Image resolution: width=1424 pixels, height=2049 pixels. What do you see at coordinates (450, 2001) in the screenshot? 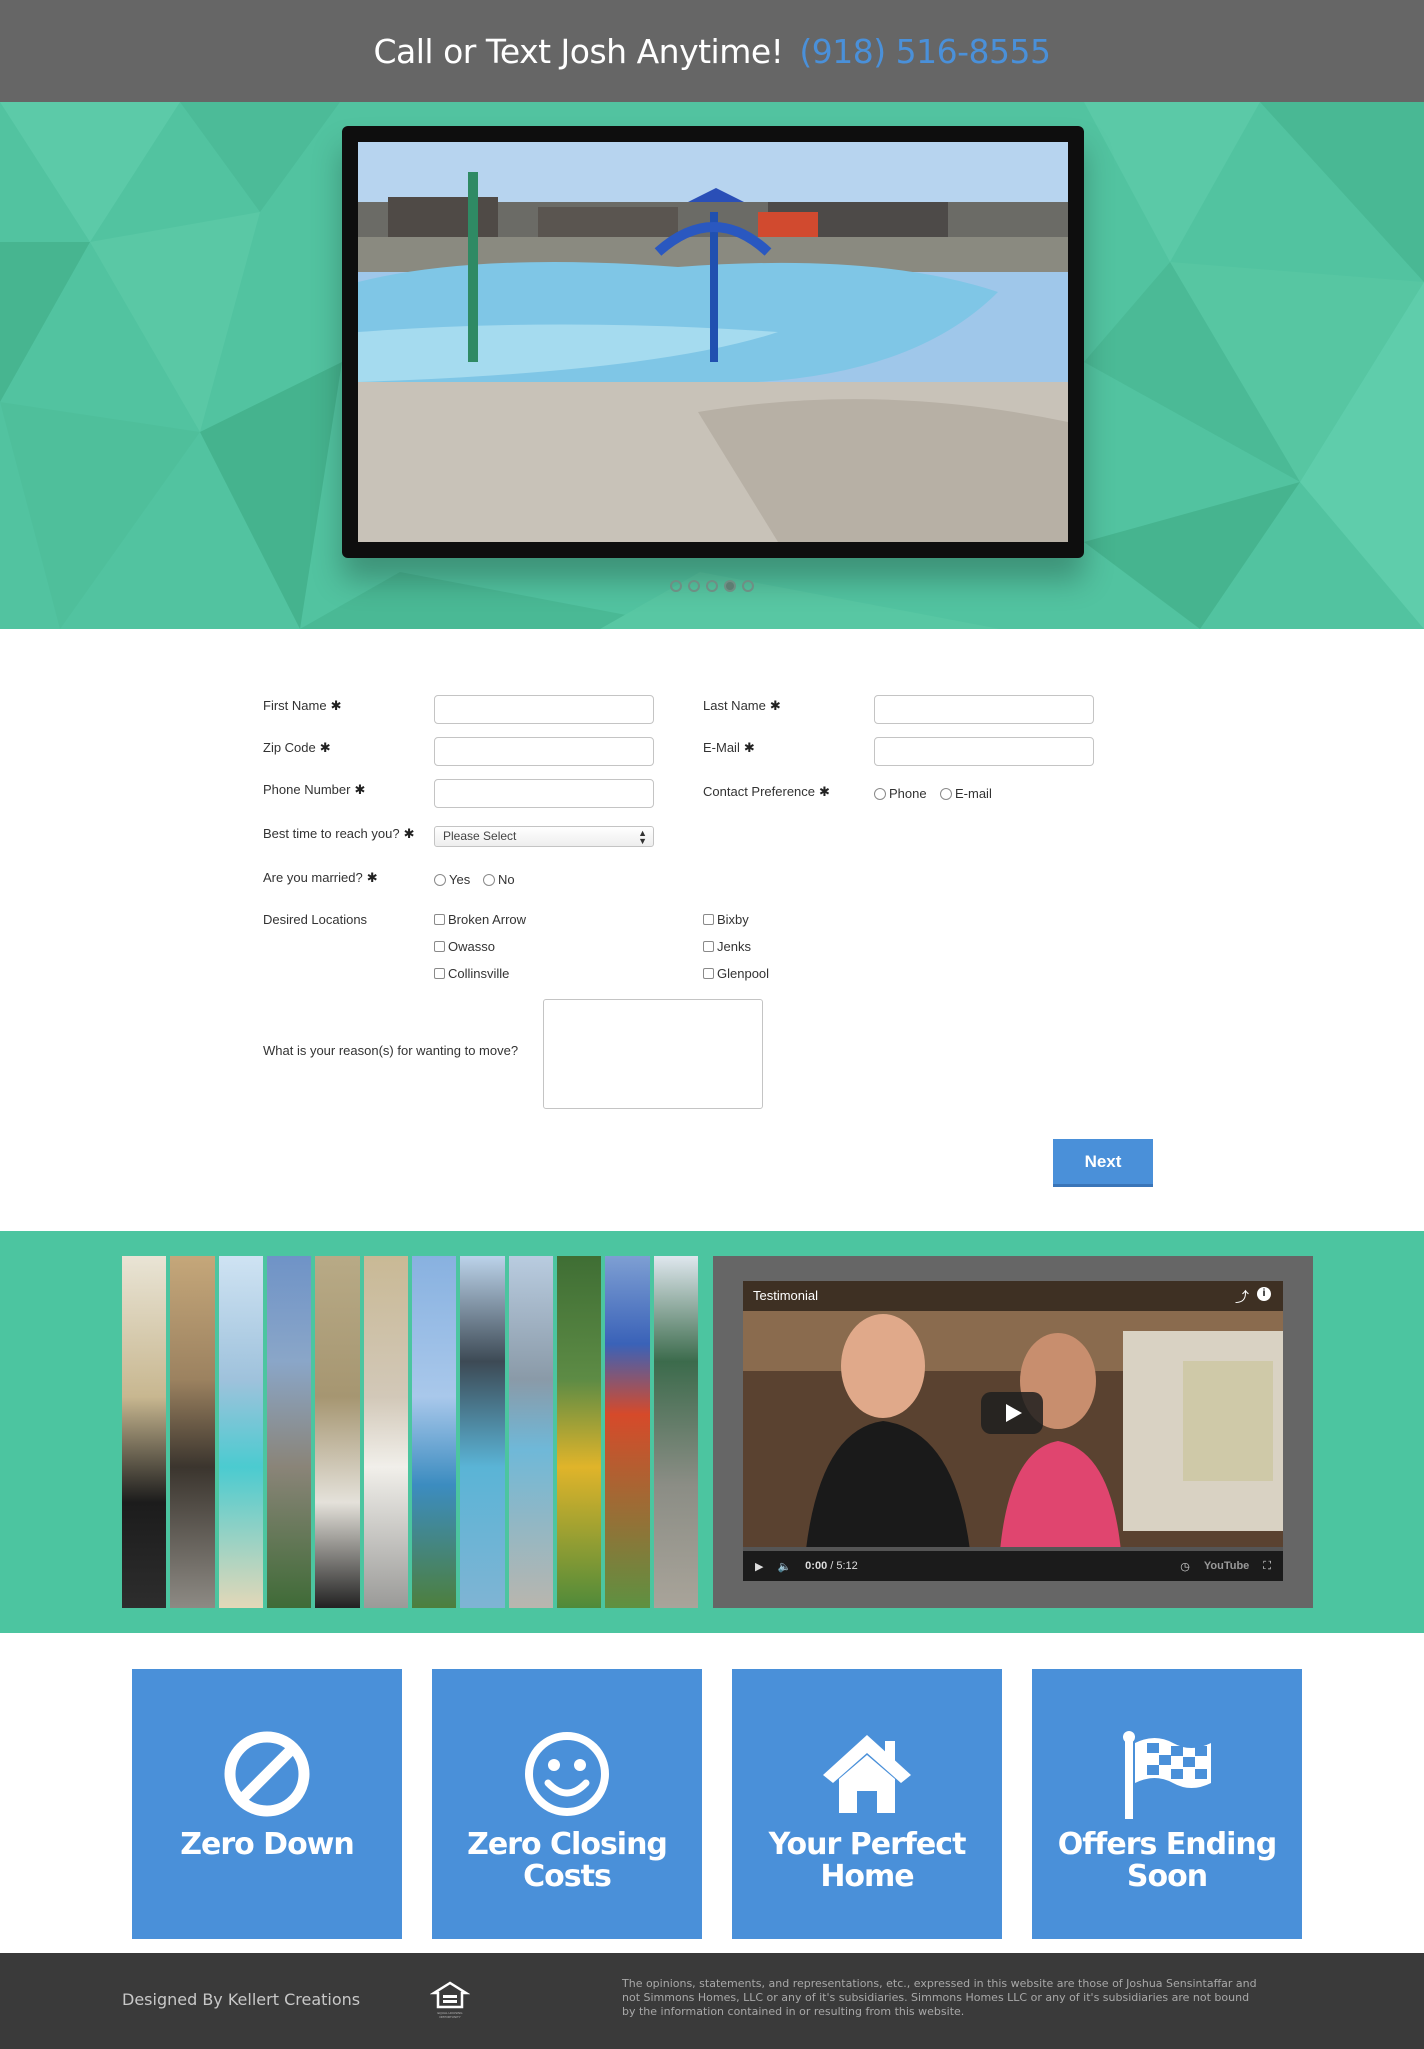
I see `equal-housing-logo: EQUAL HOUSING OPPORTUNITY` at bounding box center [450, 2001].